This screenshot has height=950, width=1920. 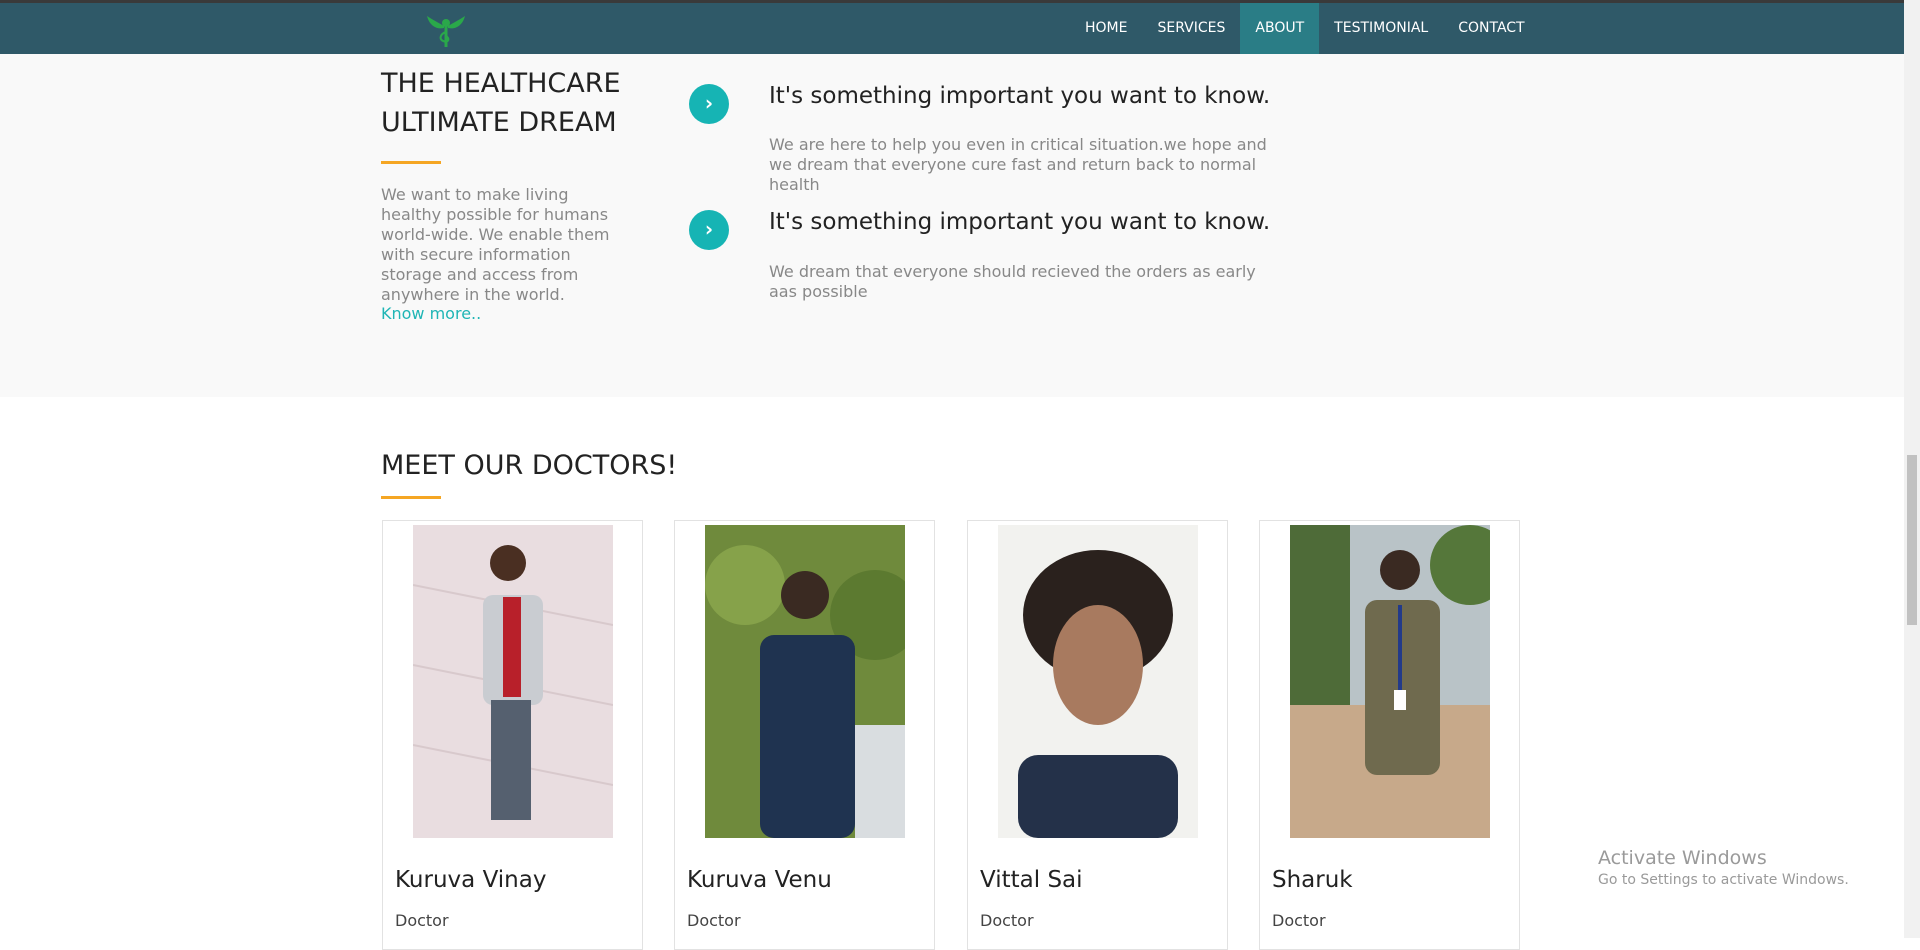 What do you see at coordinates (759, 880) in the screenshot?
I see `doctor-name: Kuruva Venu` at bounding box center [759, 880].